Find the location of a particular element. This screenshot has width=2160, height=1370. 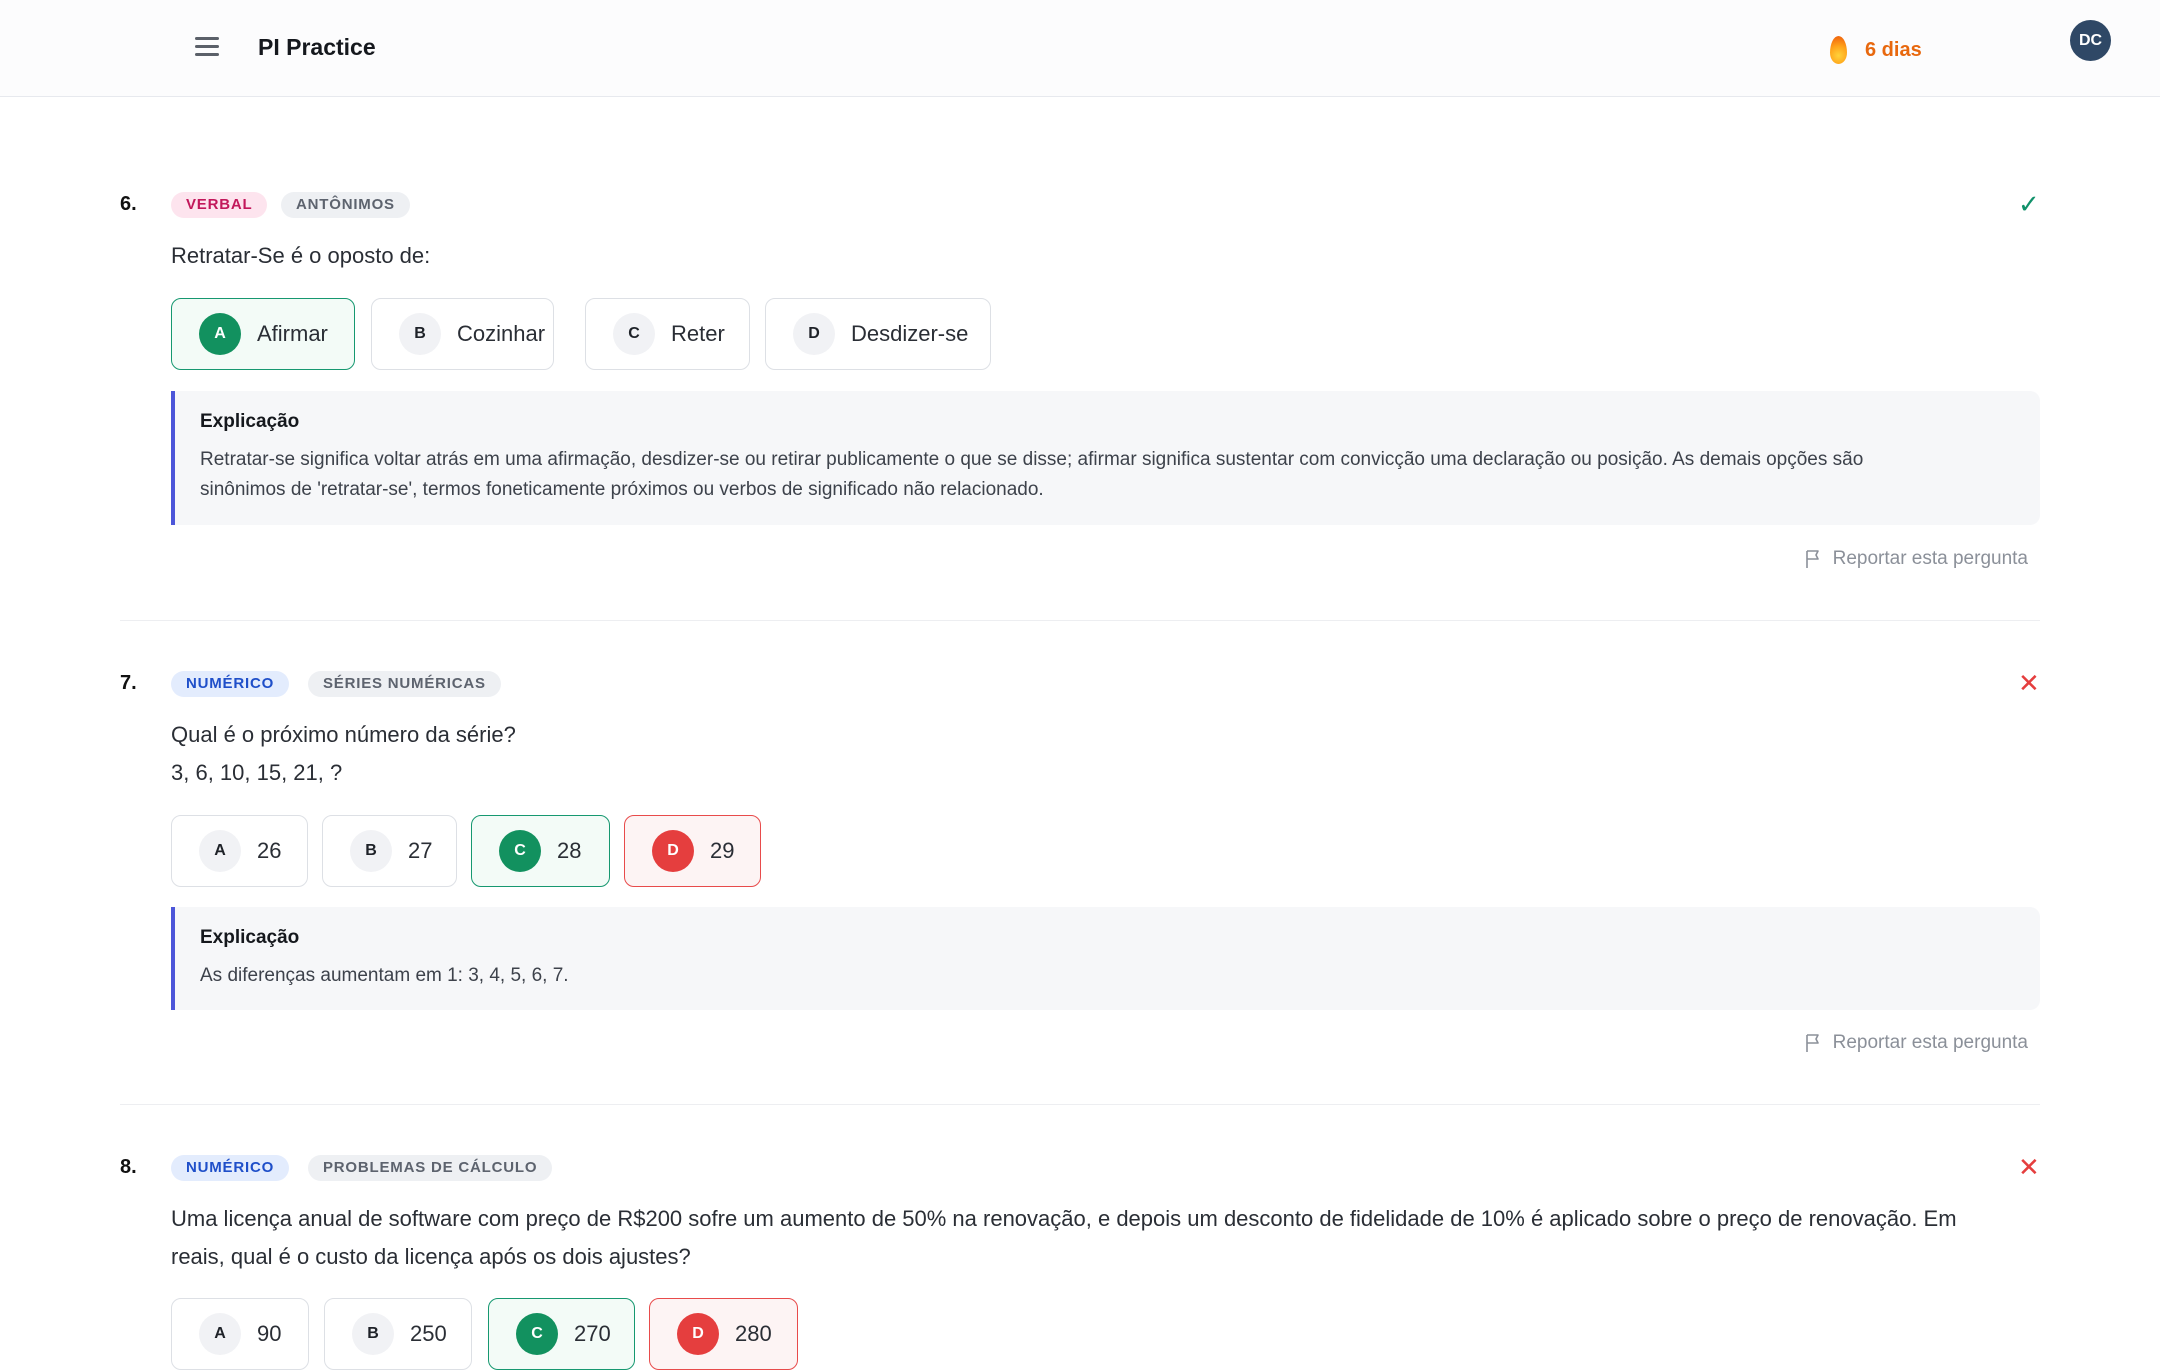

question-number: 6. is located at coordinates (128, 204).